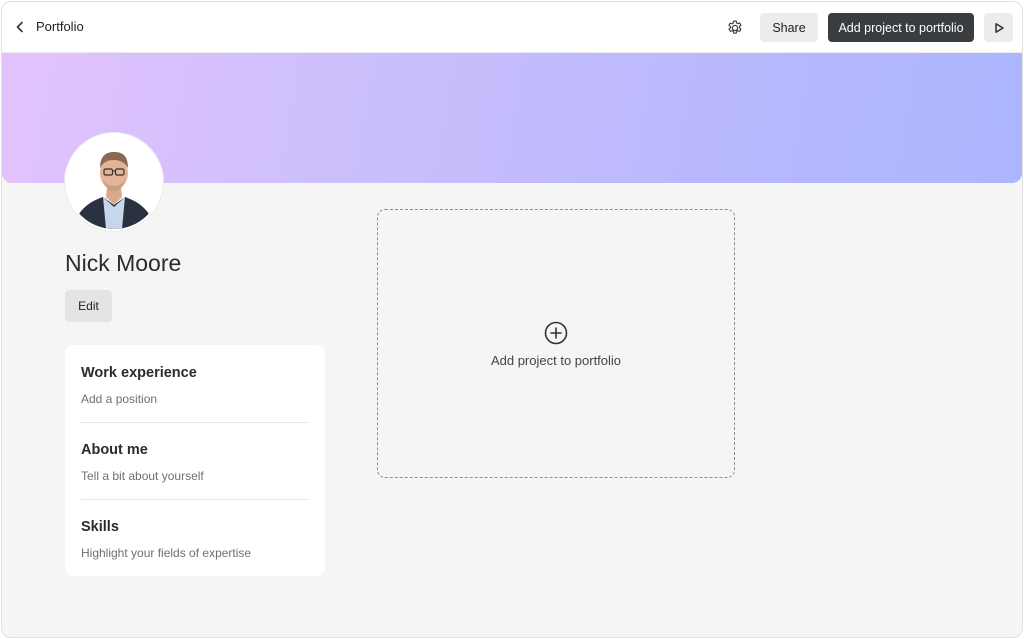  I want to click on preview-button, so click(998, 27).